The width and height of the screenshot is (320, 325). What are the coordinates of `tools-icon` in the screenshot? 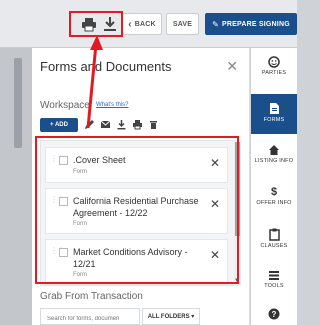 It's located at (274, 275).